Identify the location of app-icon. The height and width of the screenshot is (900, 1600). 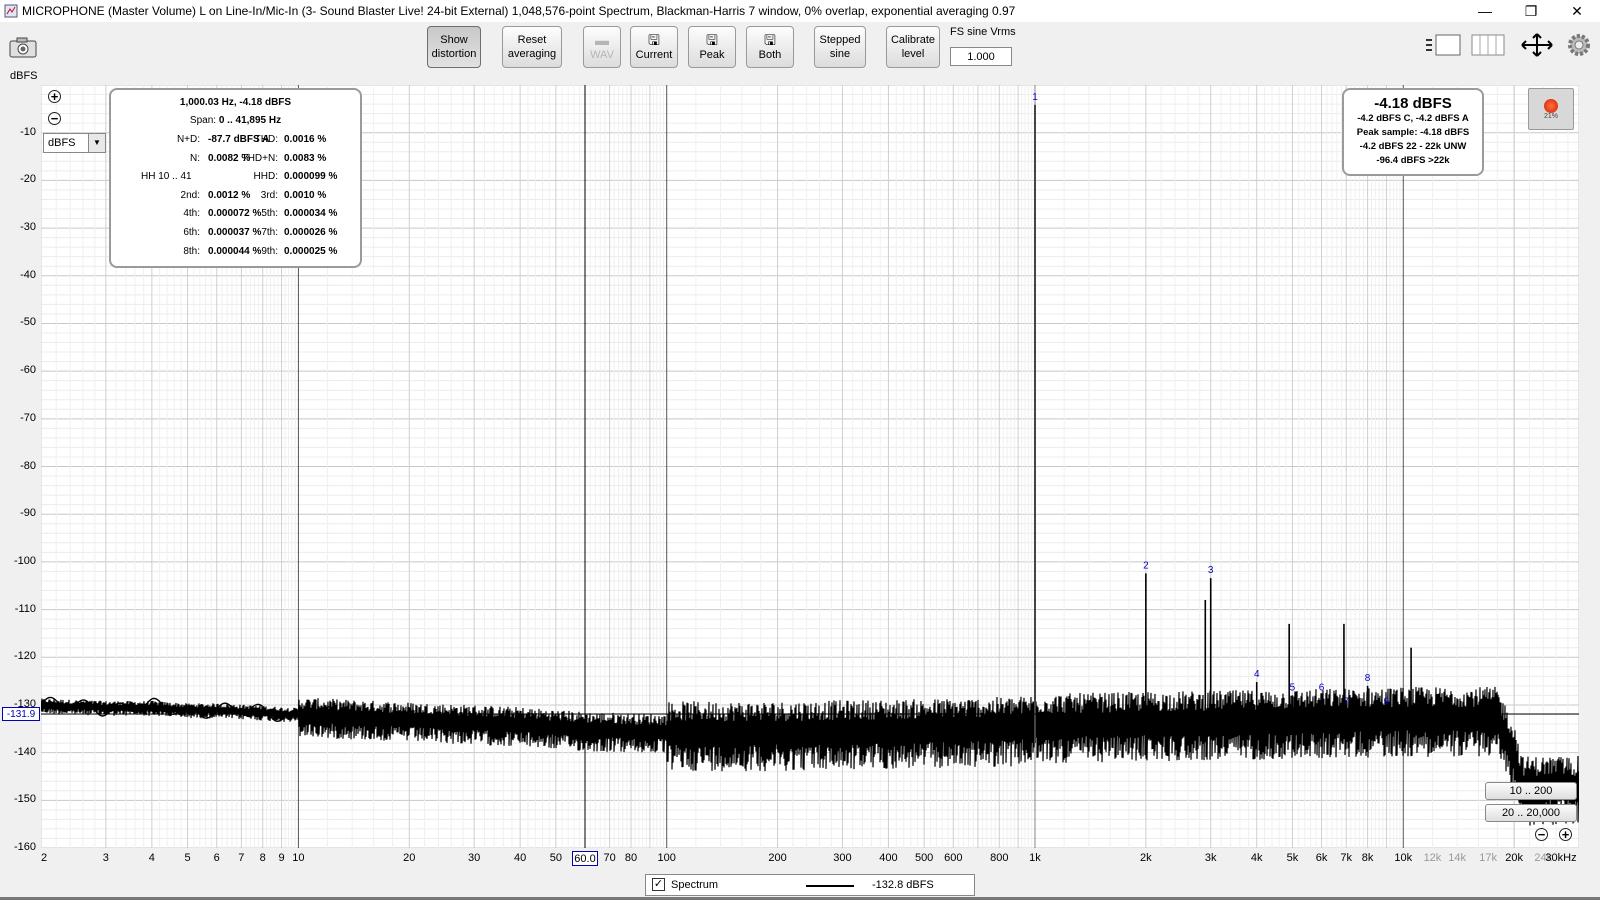
(11, 11).